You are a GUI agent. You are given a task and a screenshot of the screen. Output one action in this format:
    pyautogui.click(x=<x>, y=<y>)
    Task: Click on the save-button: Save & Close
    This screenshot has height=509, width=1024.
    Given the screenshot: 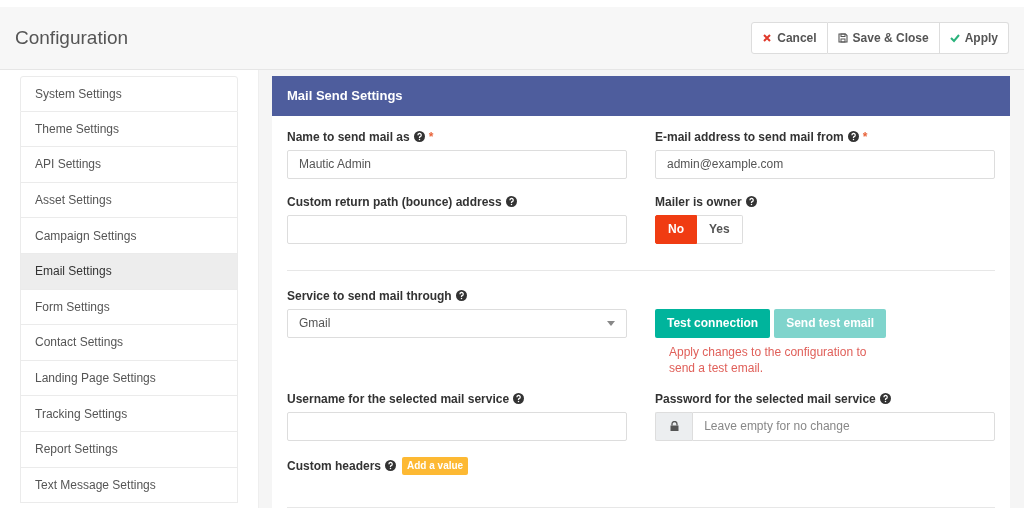 What is the action you would take?
    pyautogui.click(x=883, y=38)
    